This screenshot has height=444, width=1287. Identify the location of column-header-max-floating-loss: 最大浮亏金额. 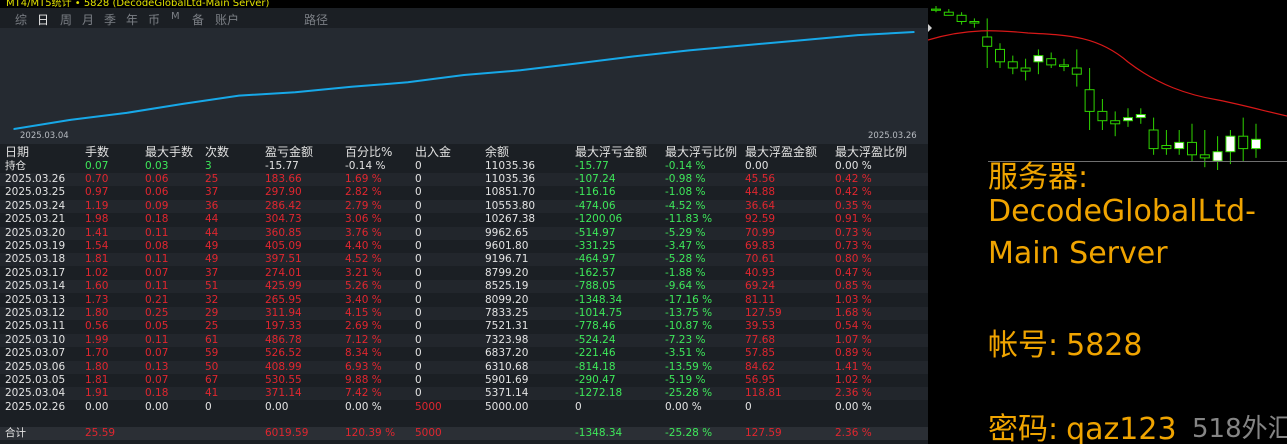
(611, 152).